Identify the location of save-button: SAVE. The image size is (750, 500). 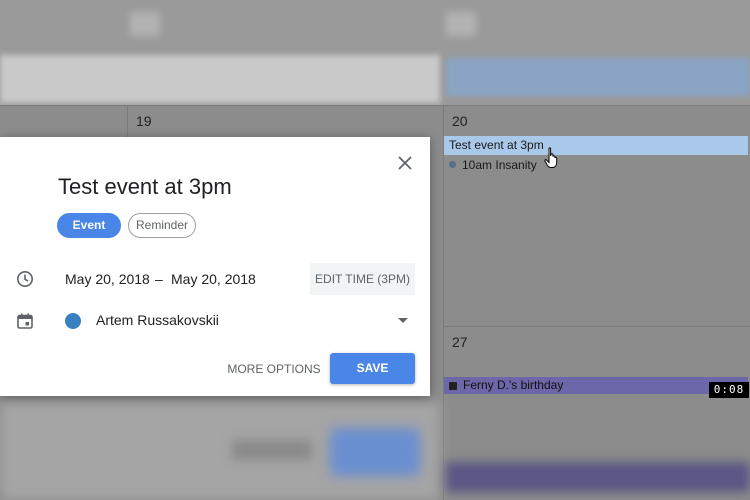
(372, 368).